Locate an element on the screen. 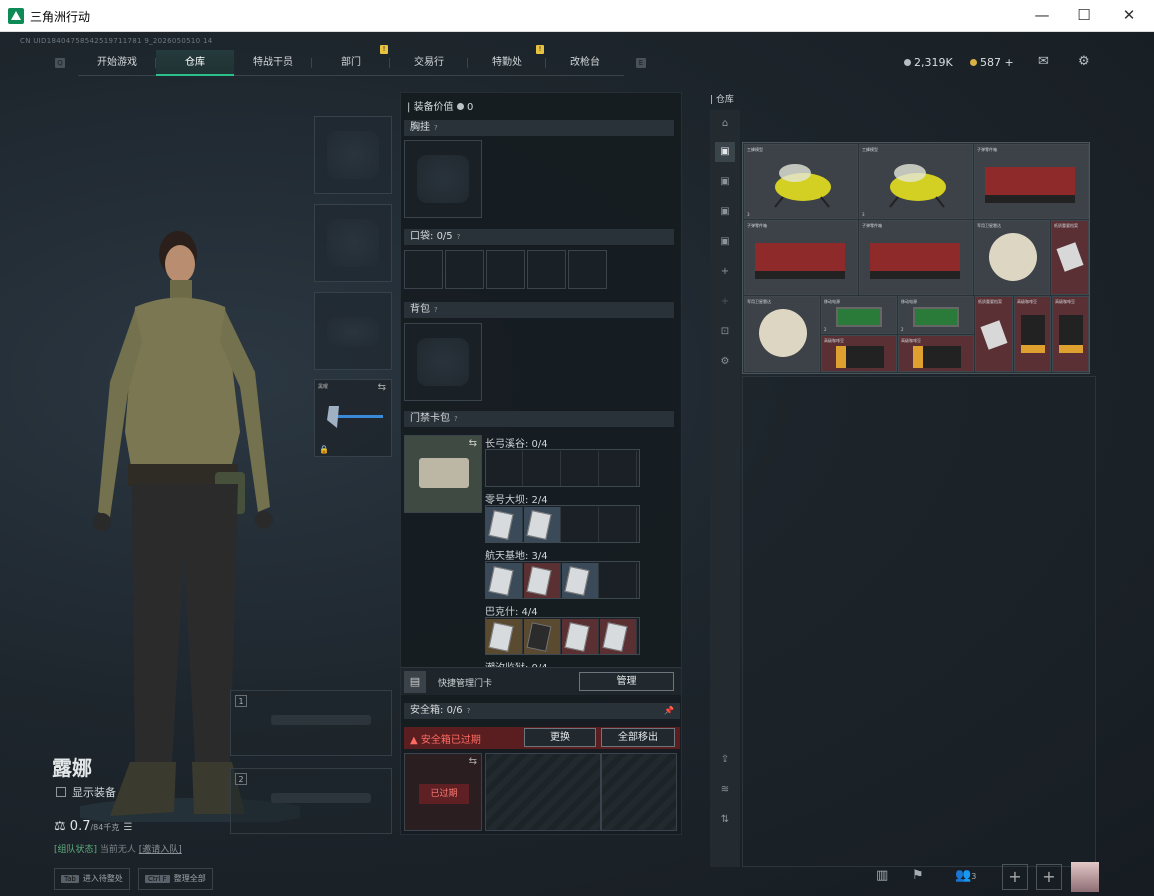 The width and height of the screenshot is (1154, 896). chest-rig-slot is located at coordinates (443, 179).